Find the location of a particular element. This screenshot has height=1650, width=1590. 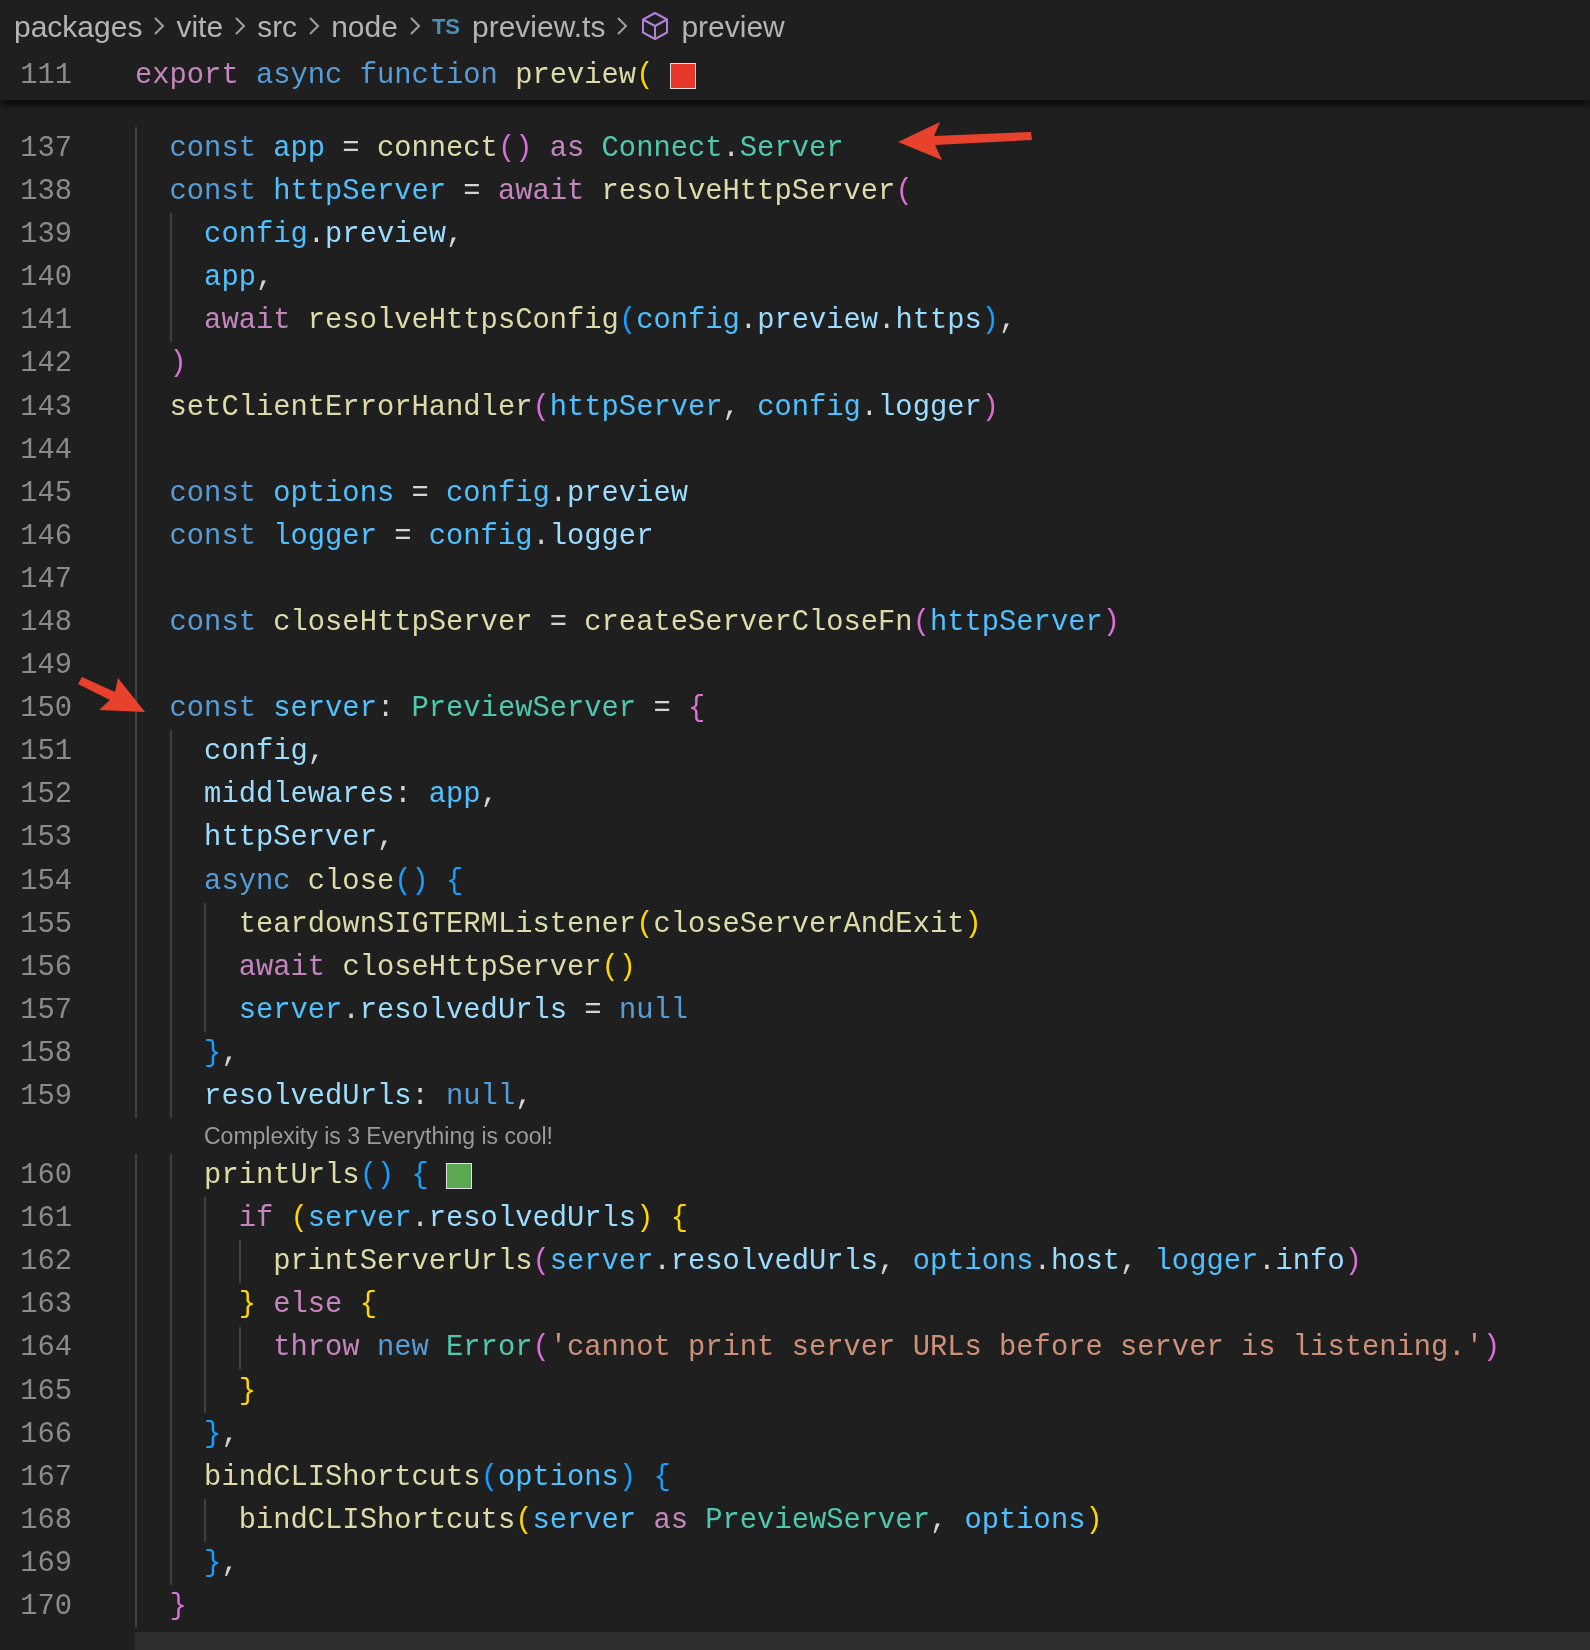

code-line: printServerUrls(server.resolvedUrls, options.host, logger.info) is located at coordinates (817, 1262).